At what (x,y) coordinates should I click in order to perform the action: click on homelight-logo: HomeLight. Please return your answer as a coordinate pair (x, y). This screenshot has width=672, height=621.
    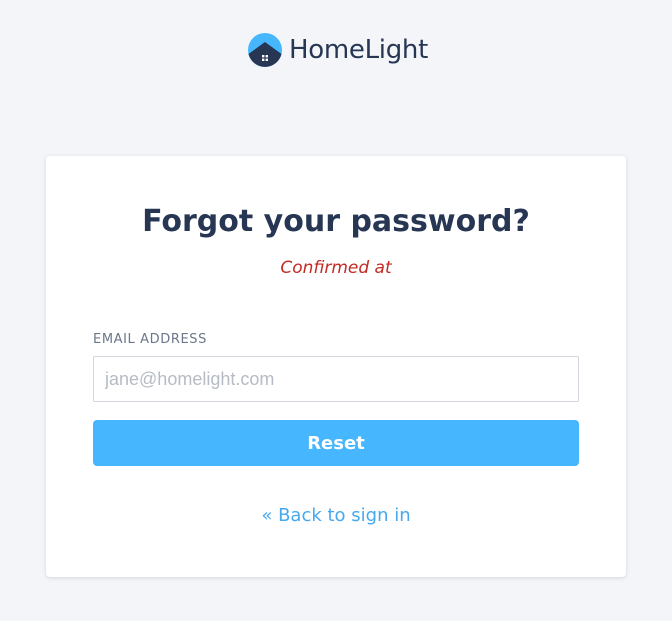
    Looking at the image, I should click on (337, 50).